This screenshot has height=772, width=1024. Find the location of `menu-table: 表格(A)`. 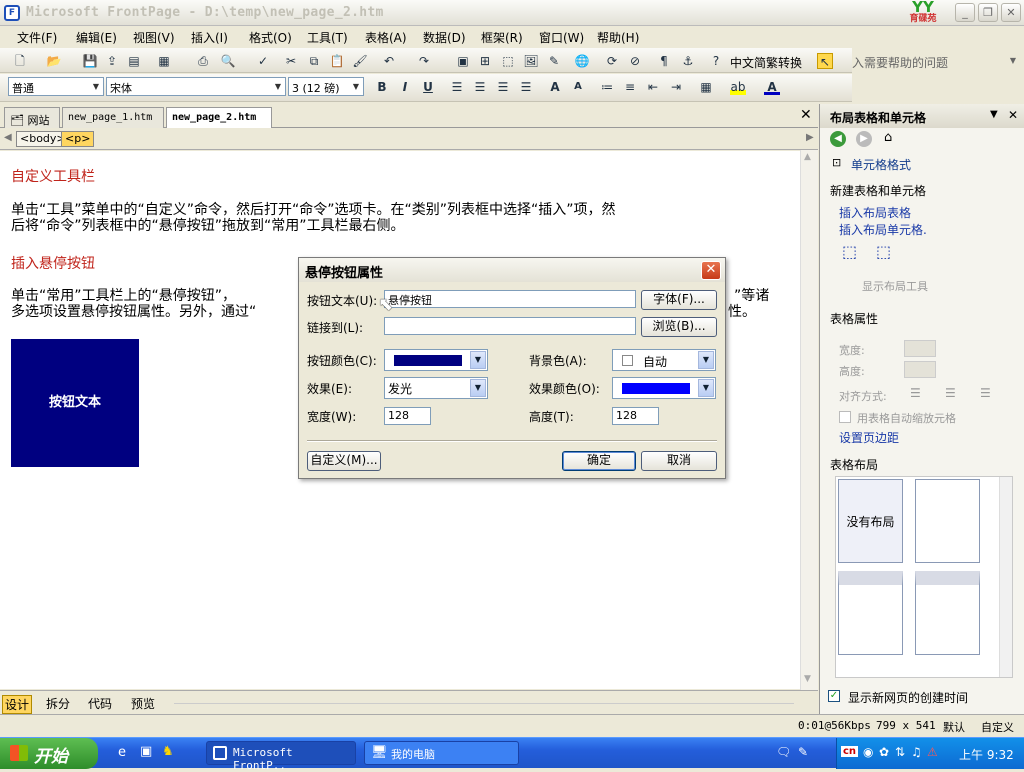

menu-table: 表格(A) is located at coordinates (386, 37).